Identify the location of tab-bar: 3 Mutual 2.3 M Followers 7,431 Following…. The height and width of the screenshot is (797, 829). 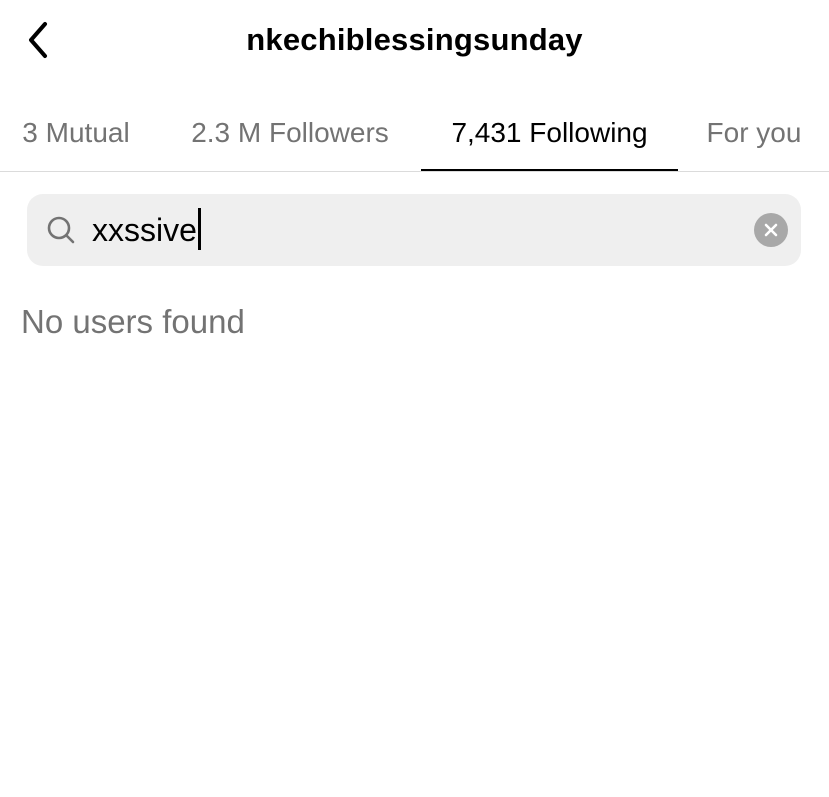
(414, 133).